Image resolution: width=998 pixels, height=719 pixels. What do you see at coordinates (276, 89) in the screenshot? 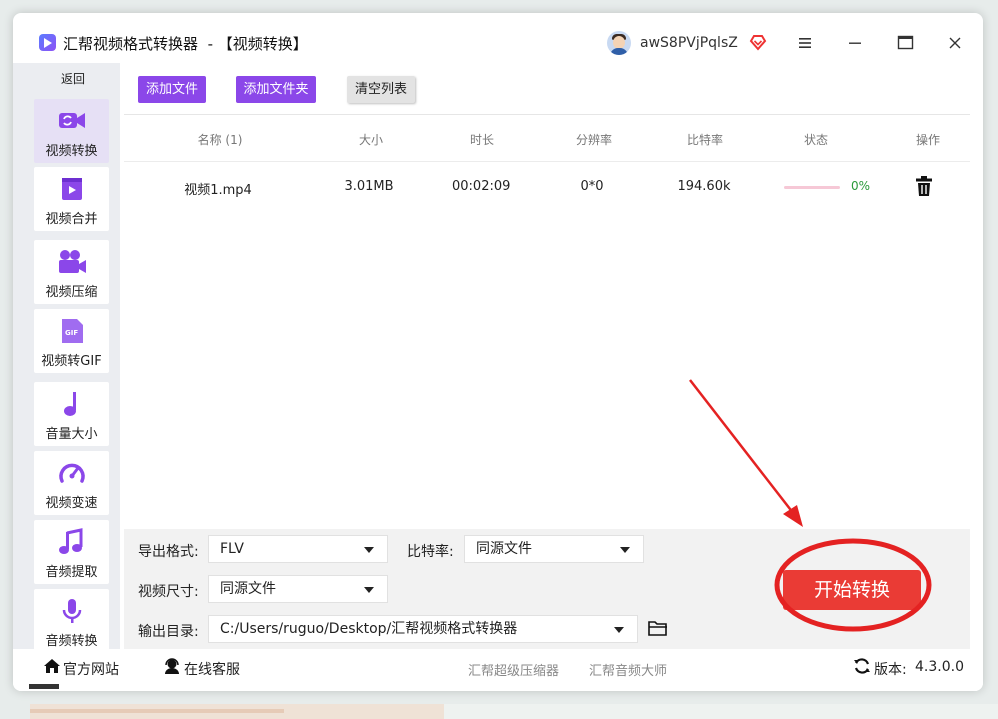
I see `add-folder-button: 添加文件夹` at bounding box center [276, 89].